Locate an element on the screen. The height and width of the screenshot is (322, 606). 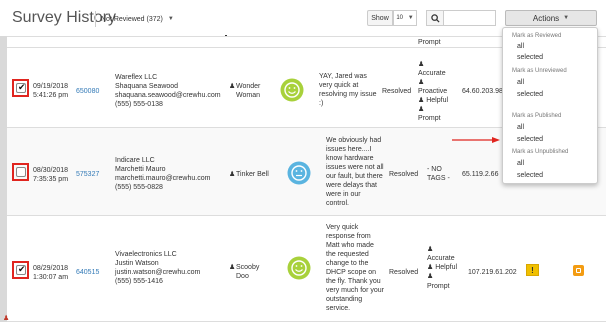
contact-email: justin.watson@crewhu.com is located at coordinates (158, 272).